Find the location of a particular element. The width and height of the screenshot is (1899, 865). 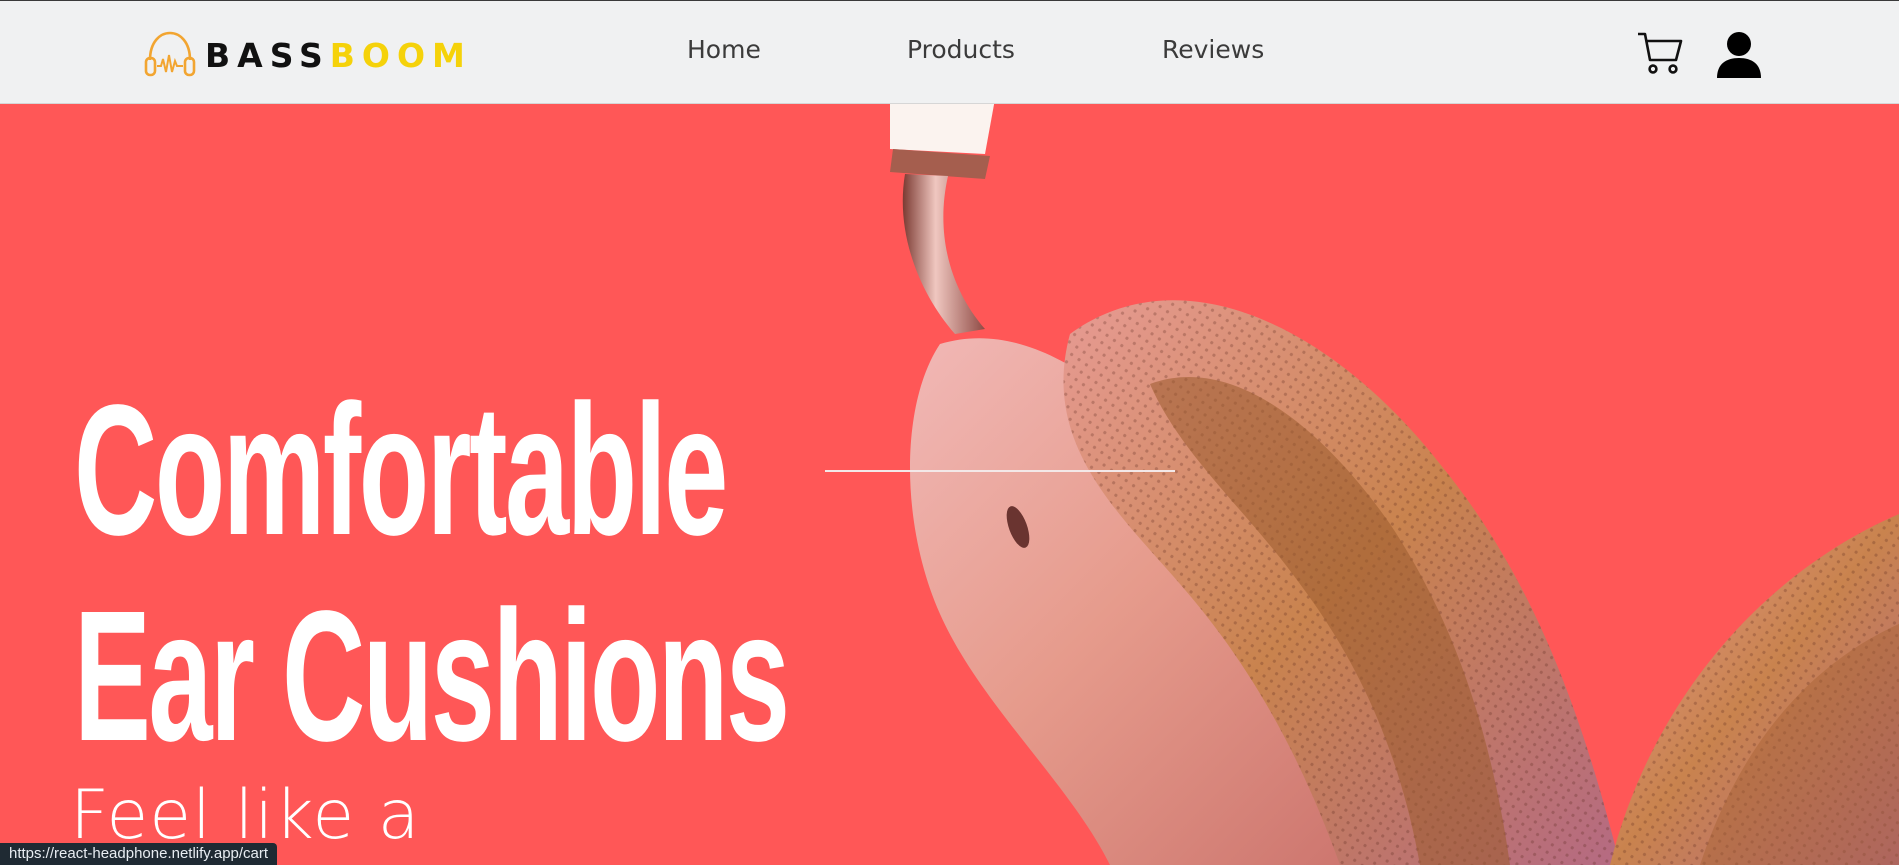

nav-link-reviews: Reviews is located at coordinates (1213, 49).